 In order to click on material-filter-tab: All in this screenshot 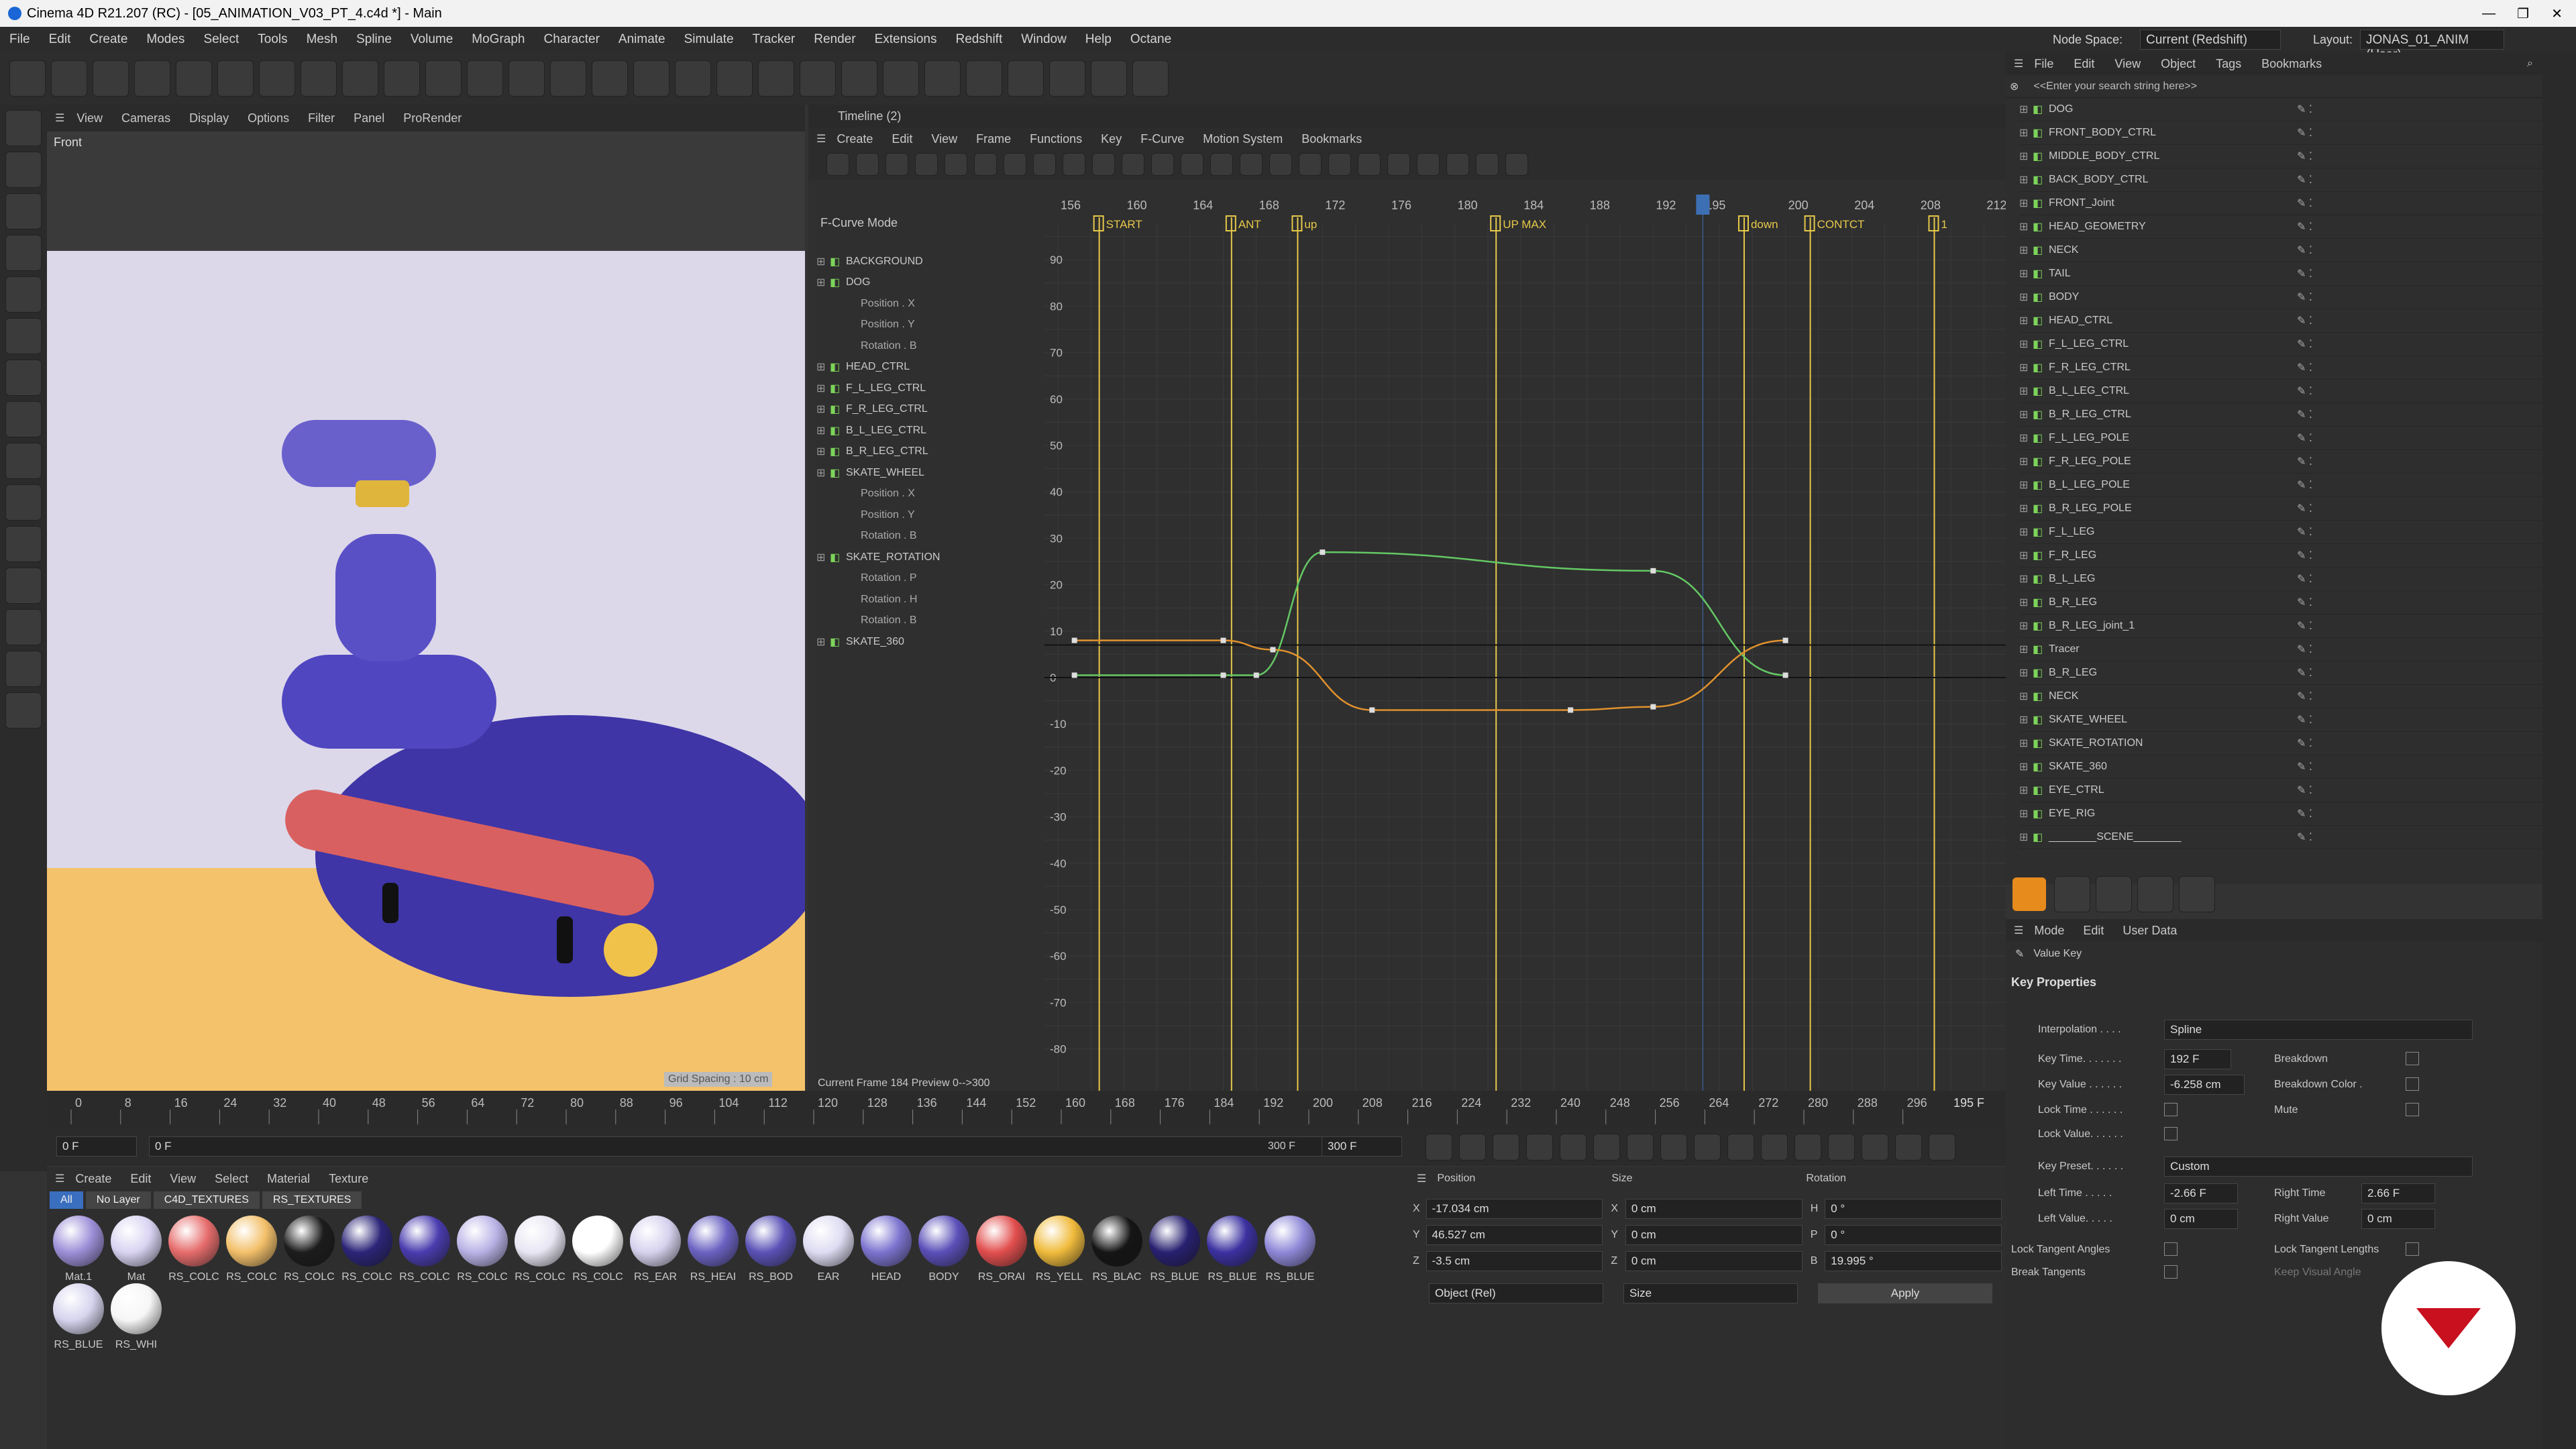, I will do `click(66, 1200)`.